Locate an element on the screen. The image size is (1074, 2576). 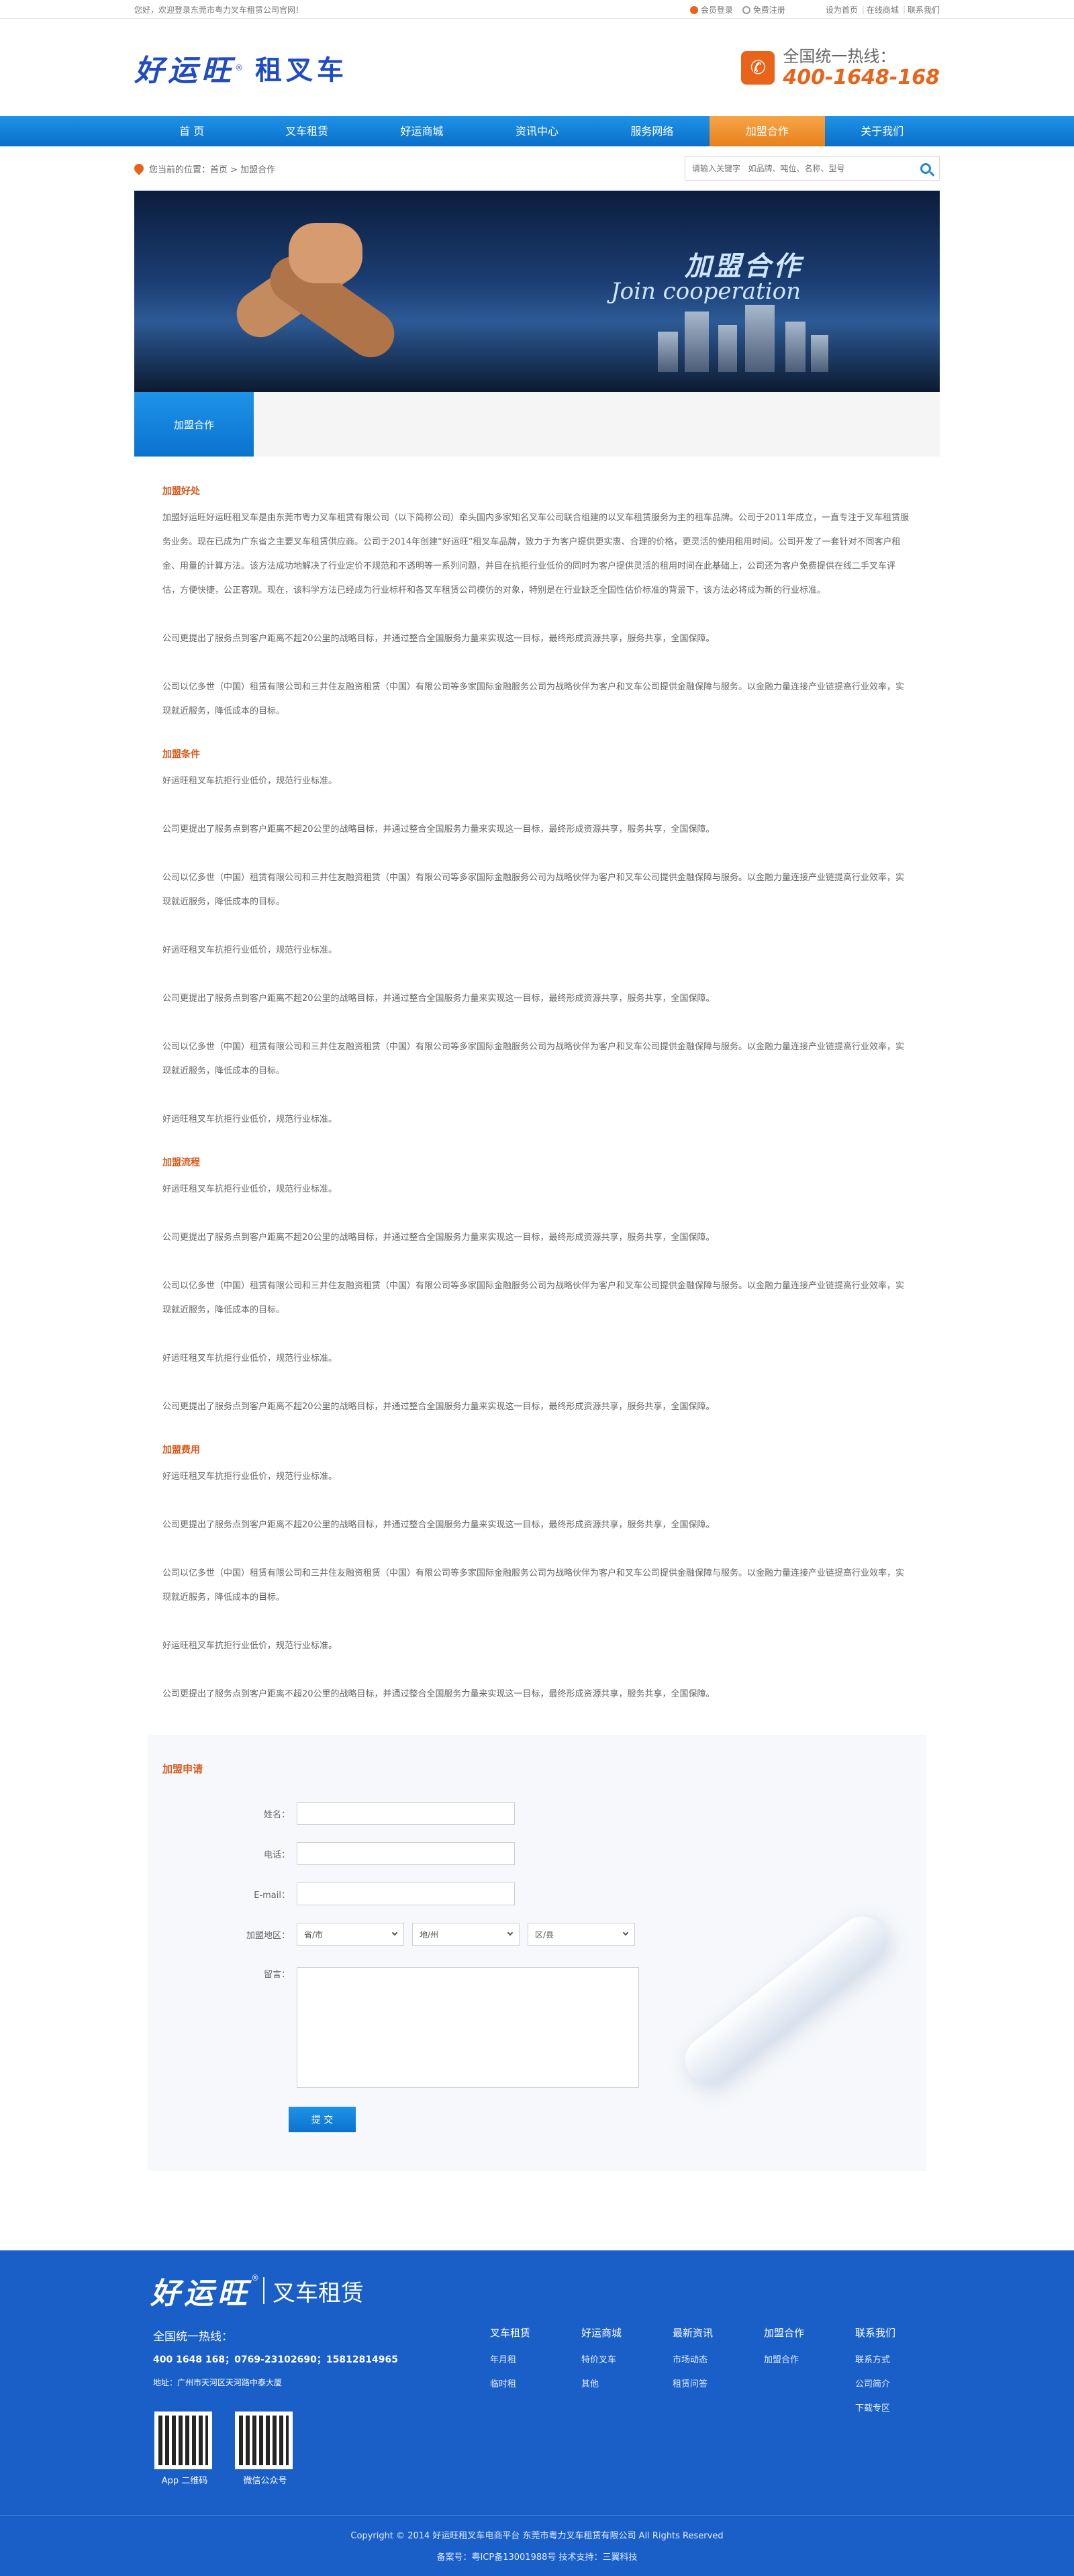
nav-mall: 好运商城 is located at coordinates (422, 131).